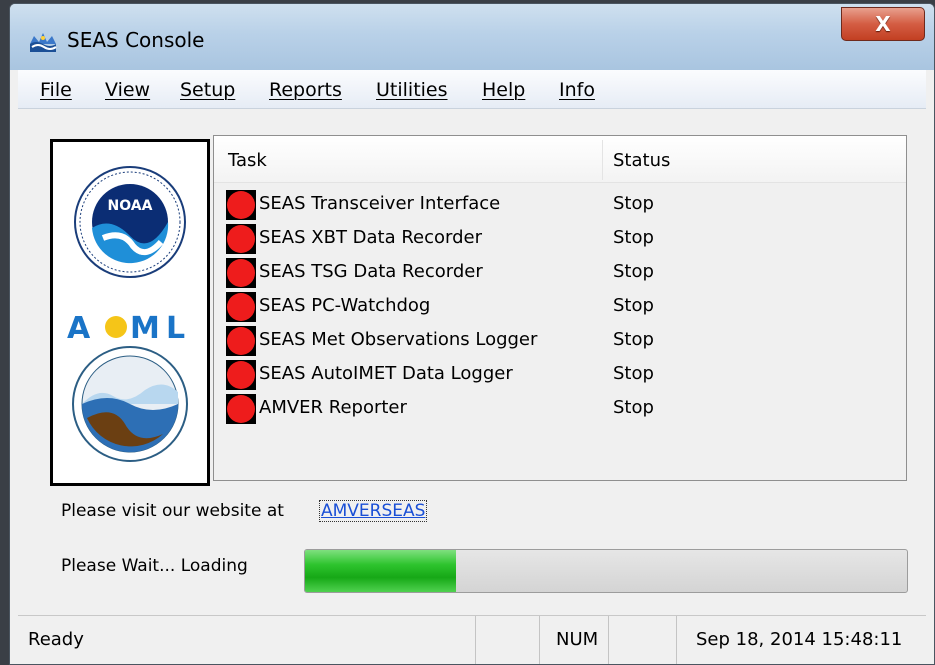  Describe the element at coordinates (333, 407) in the screenshot. I see `task-name: AMVER Reporter` at that location.